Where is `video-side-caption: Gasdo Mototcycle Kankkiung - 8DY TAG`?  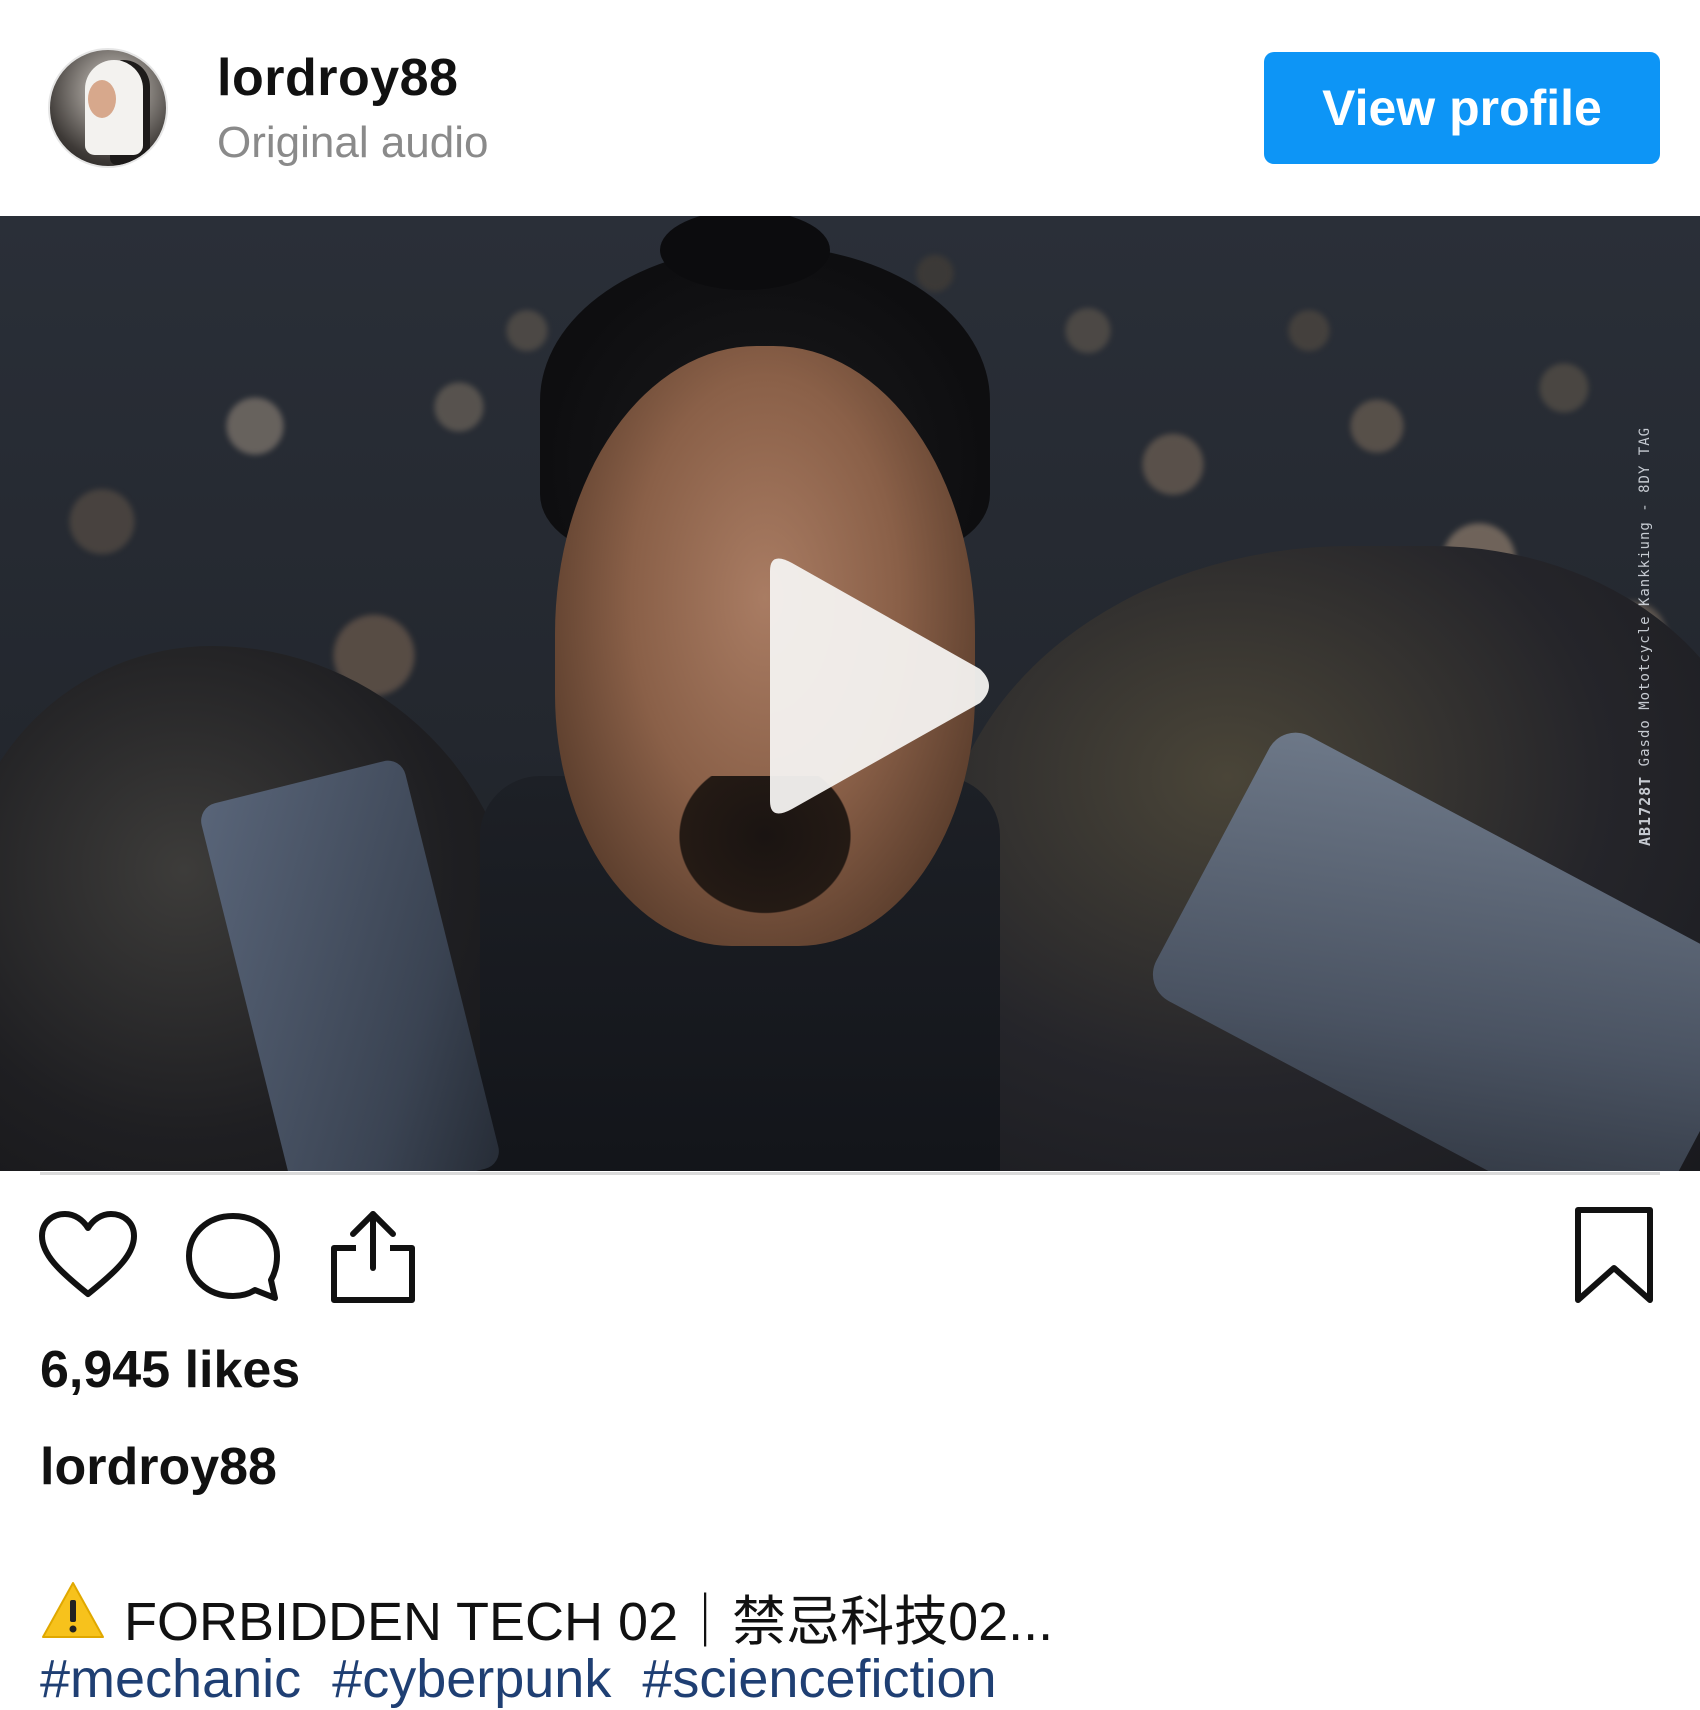
video-side-caption: Gasdo Mototcycle Kankkiung - 8DY TAG is located at coordinates (1645, 596).